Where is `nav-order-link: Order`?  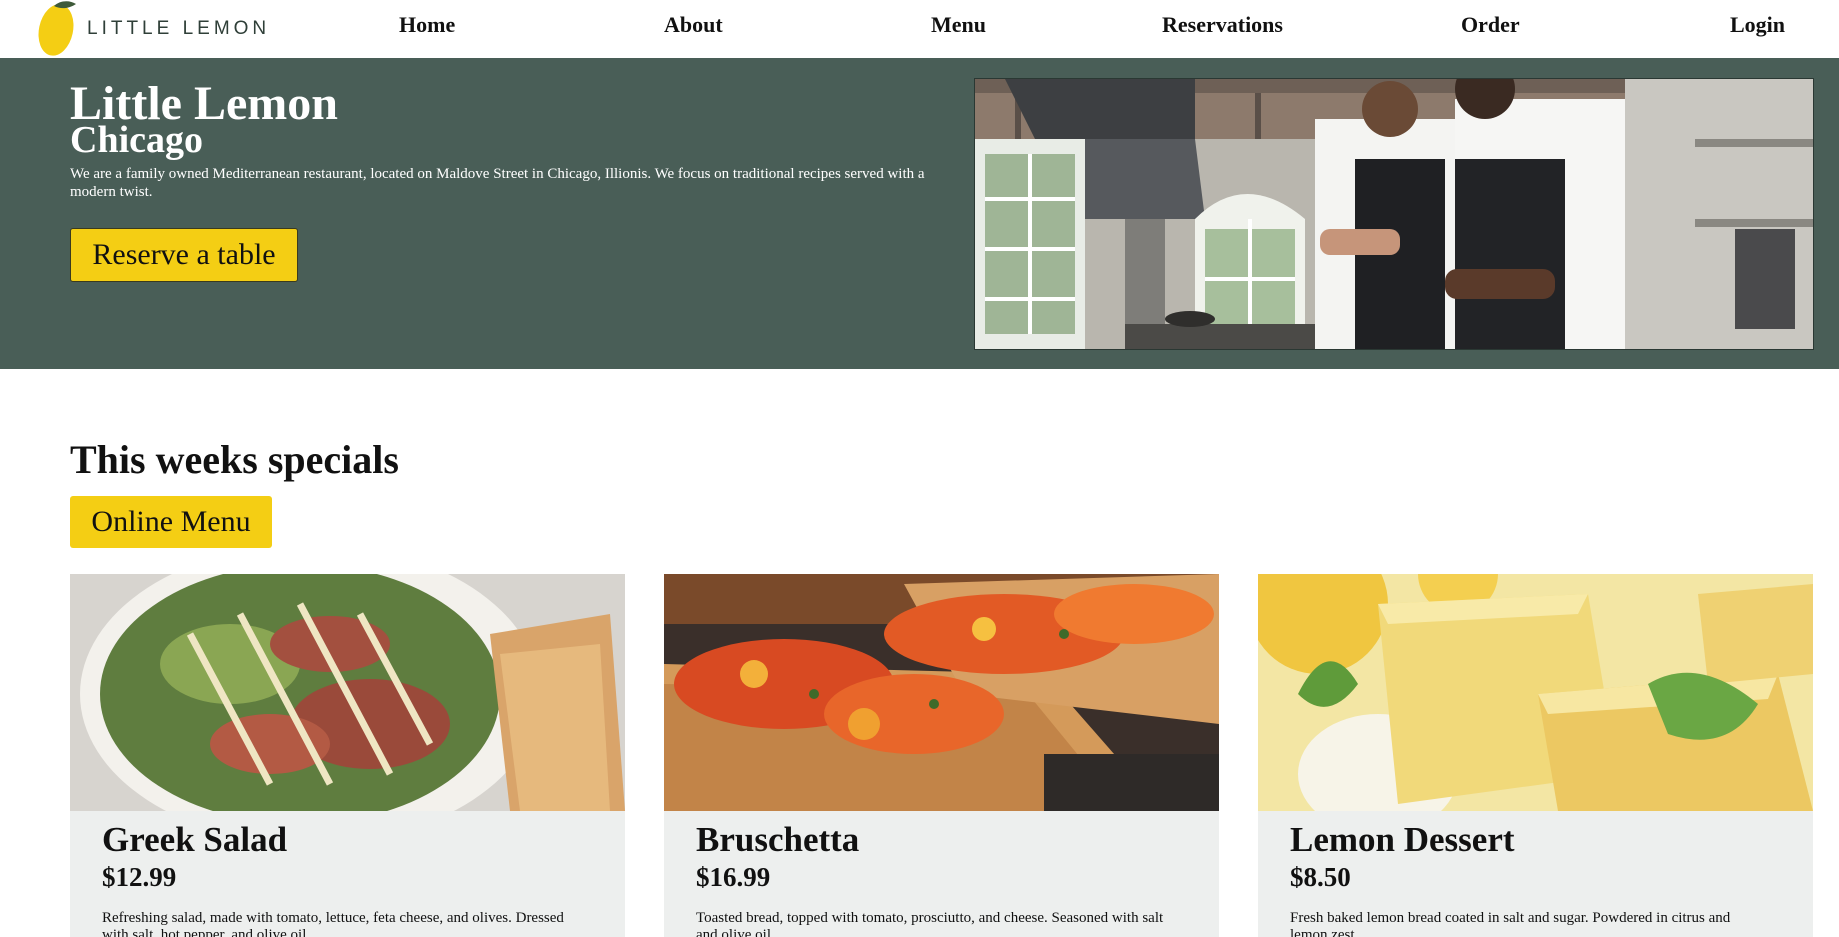
nav-order-link: Order is located at coordinates (1490, 25).